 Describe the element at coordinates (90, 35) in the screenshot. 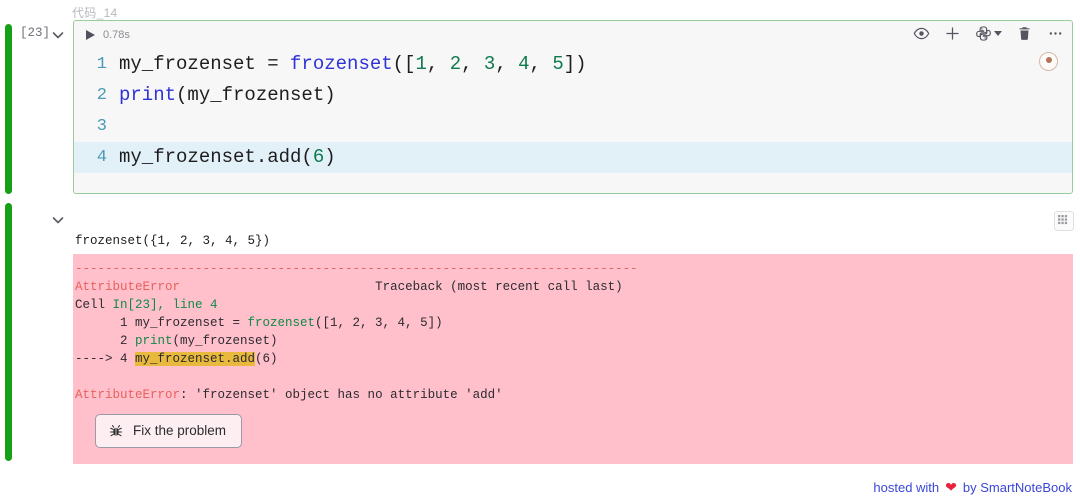

I see `run-play-icon` at that location.